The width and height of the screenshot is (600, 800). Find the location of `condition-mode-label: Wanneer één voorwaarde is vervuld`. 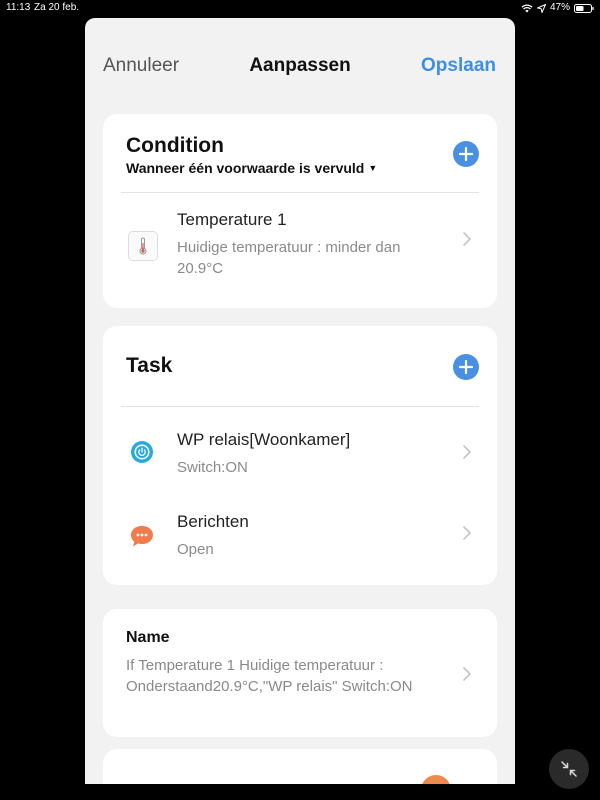

condition-mode-label: Wanneer één voorwaarde is vervuld is located at coordinates (245, 168).